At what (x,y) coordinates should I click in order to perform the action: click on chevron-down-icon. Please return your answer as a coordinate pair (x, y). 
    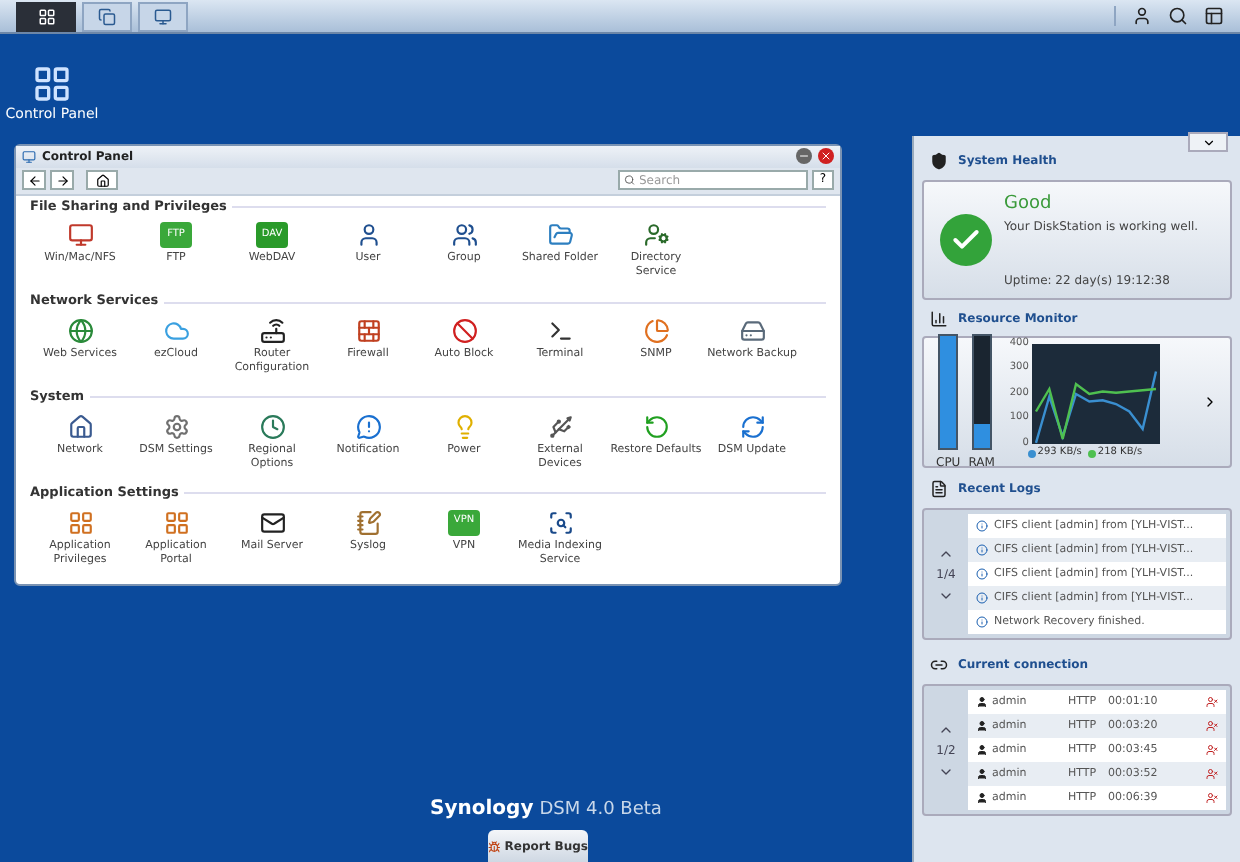
    Looking at the image, I should click on (1208, 142).